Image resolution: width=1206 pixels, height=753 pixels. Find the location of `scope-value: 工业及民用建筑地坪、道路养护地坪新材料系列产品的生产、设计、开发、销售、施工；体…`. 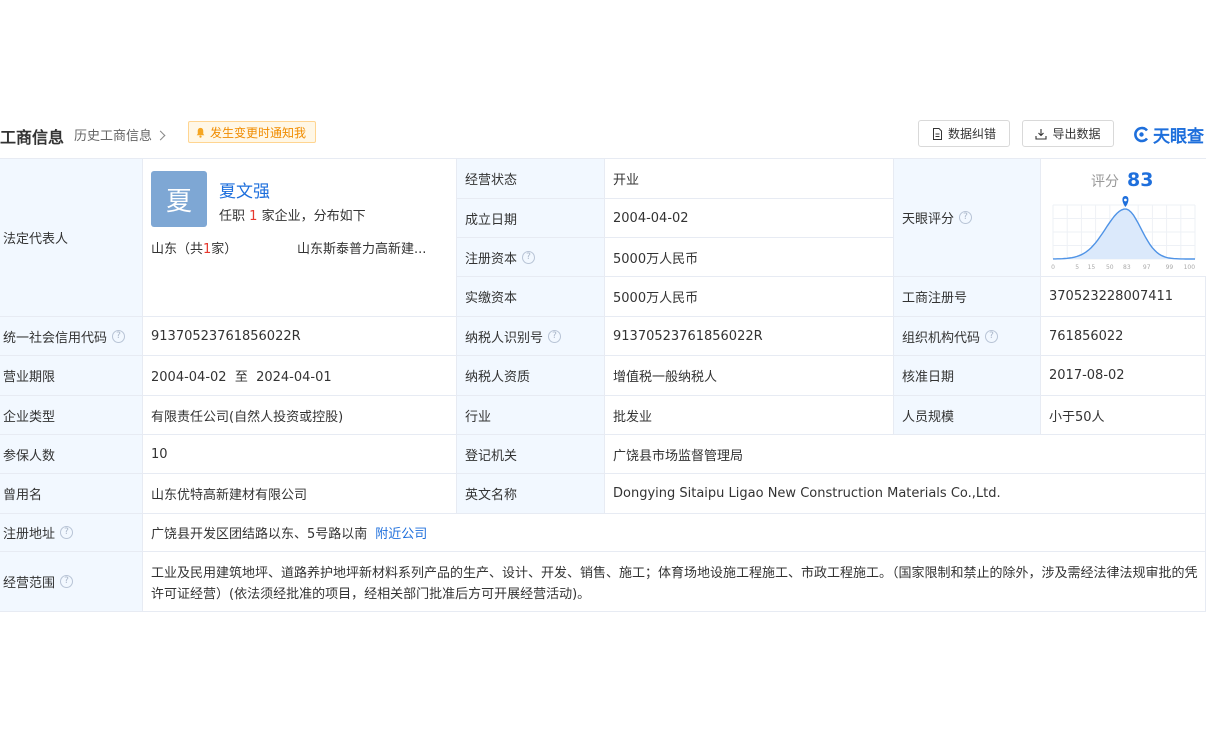

scope-value: 工业及民用建筑地坪、道路养护地坪新材料系列产品的生产、设计、开发、销售、施工；体… is located at coordinates (674, 582).